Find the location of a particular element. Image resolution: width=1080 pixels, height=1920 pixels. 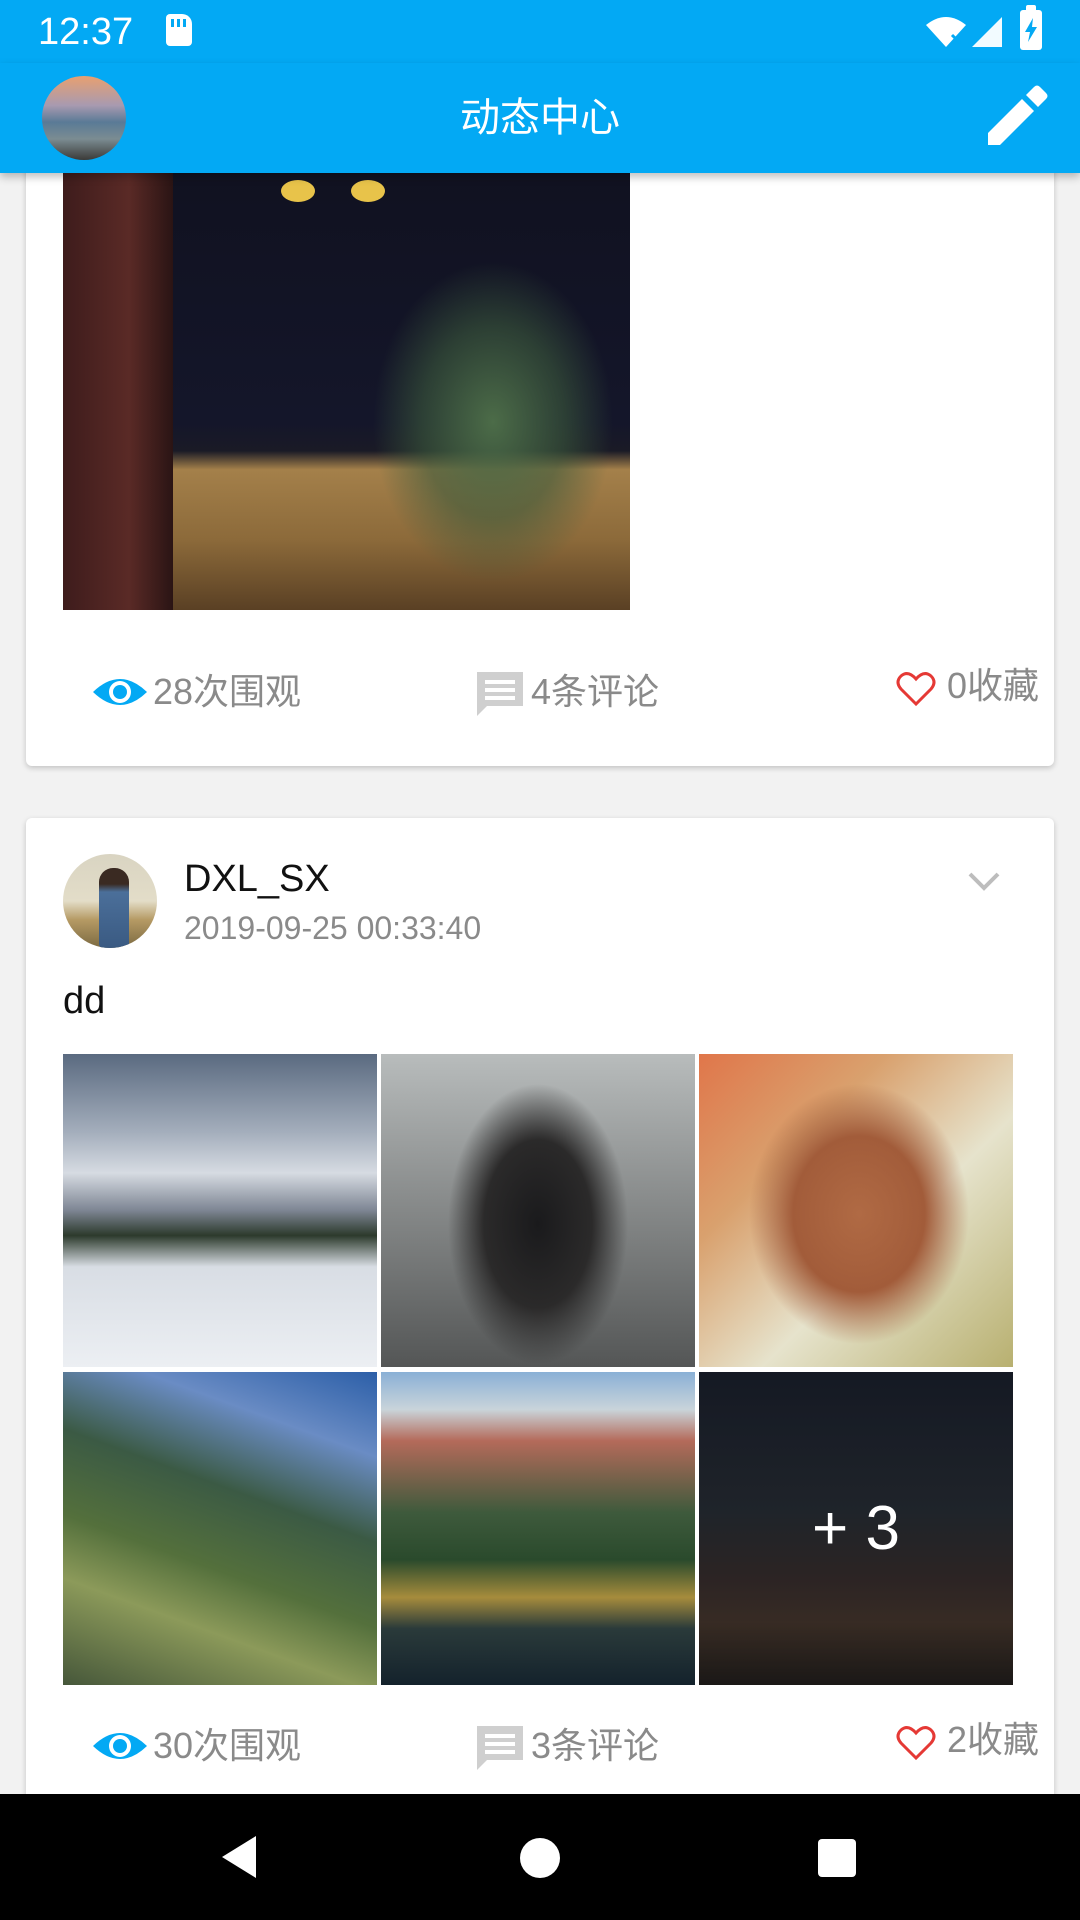

navigation-bar is located at coordinates (540, 1857).